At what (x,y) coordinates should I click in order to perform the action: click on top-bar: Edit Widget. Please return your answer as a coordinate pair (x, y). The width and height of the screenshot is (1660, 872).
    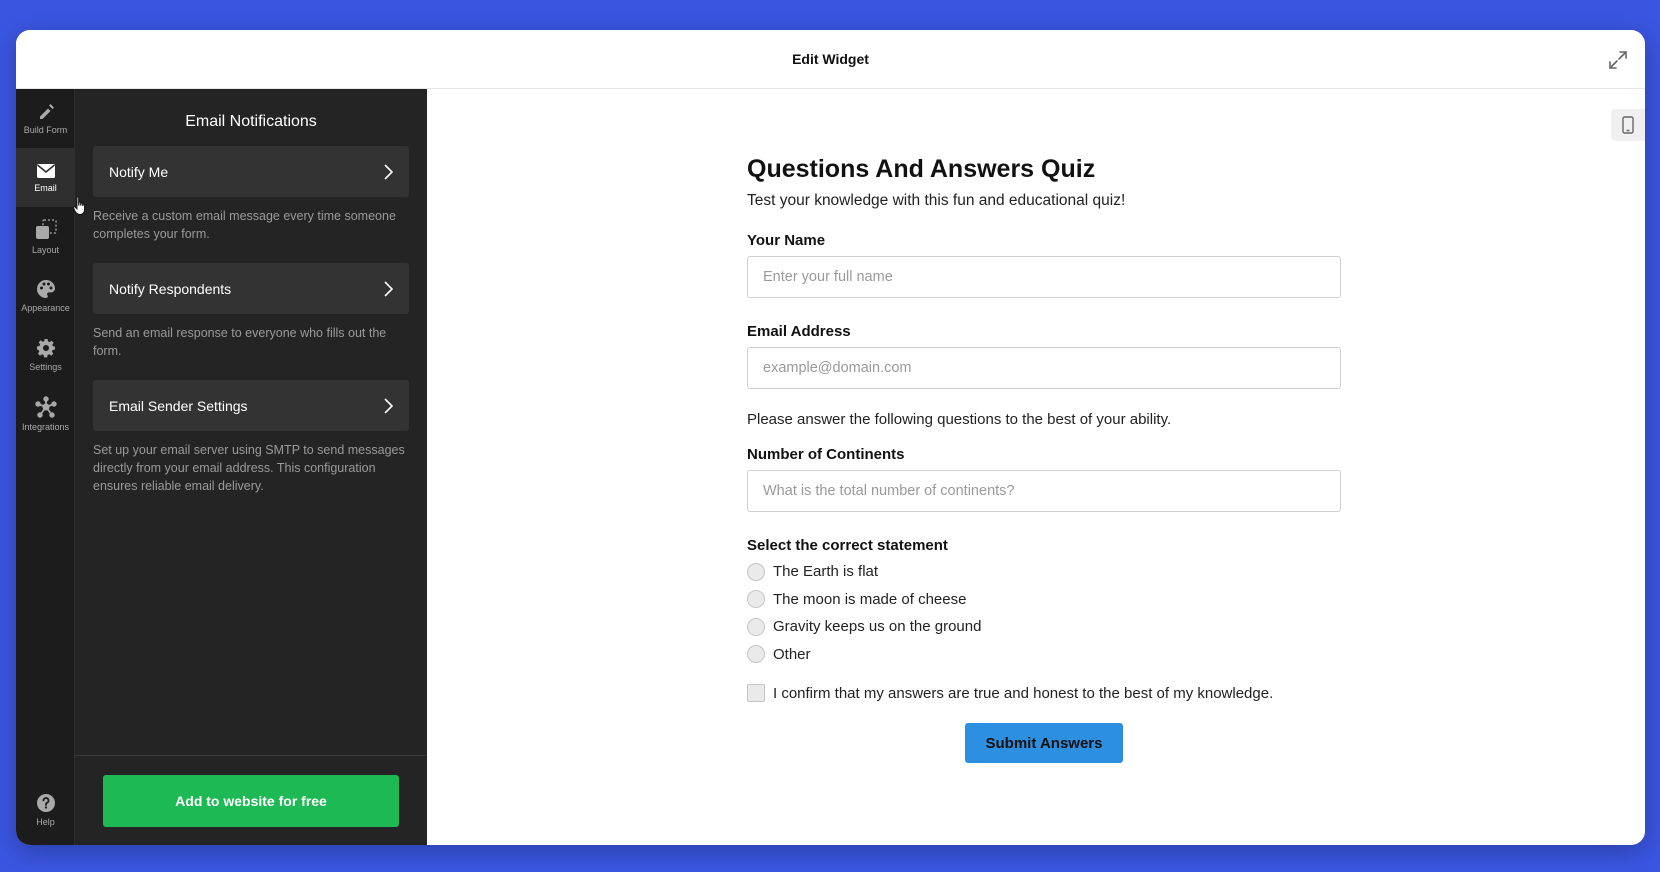
    Looking at the image, I should click on (830, 59).